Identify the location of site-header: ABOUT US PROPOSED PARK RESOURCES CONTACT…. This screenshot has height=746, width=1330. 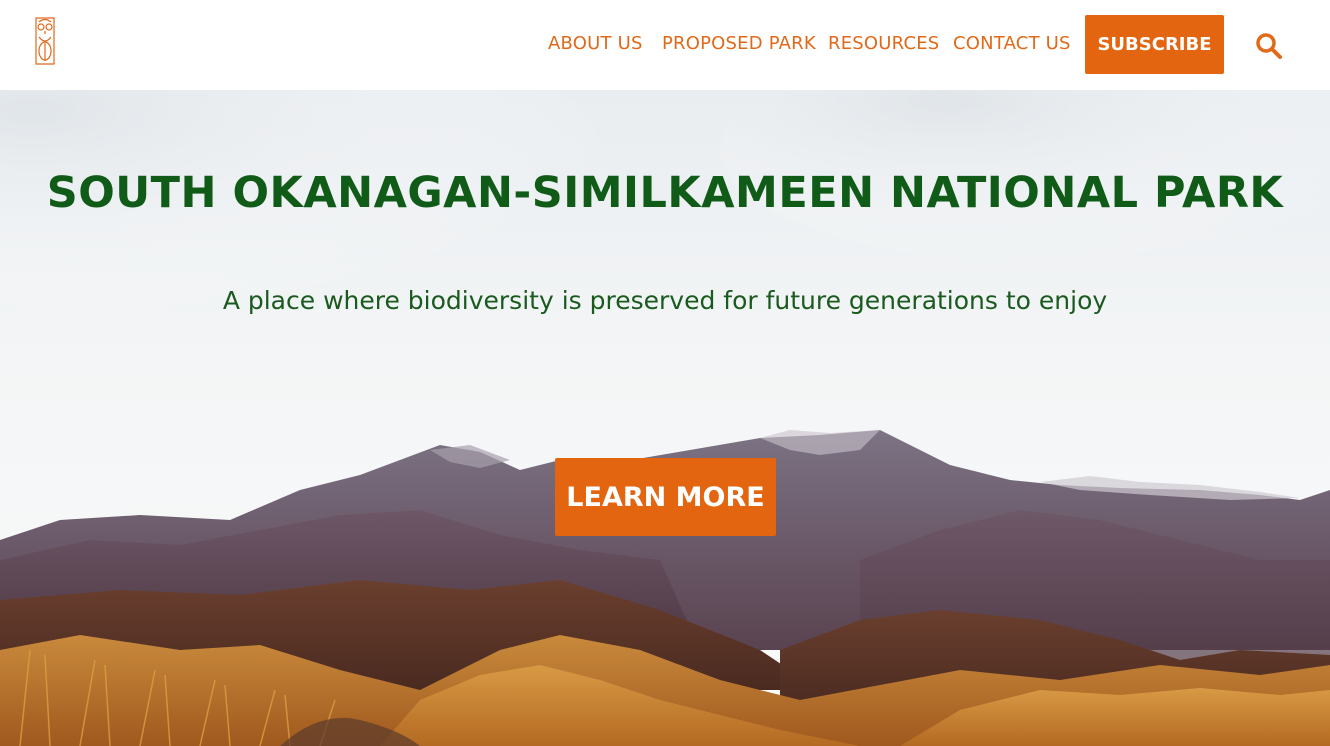
(665, 45).